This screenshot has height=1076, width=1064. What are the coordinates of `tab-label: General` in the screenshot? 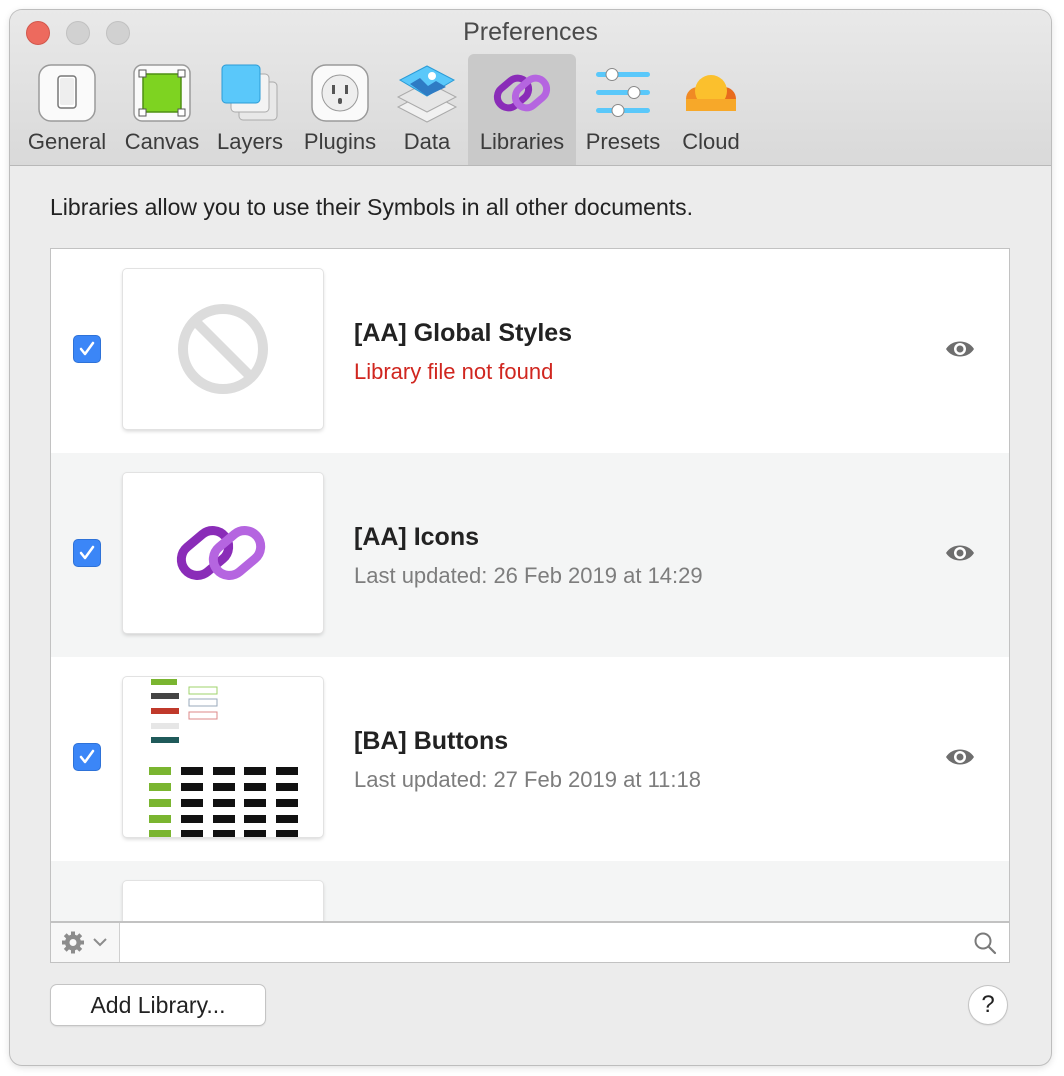 It's located at (67, 141).